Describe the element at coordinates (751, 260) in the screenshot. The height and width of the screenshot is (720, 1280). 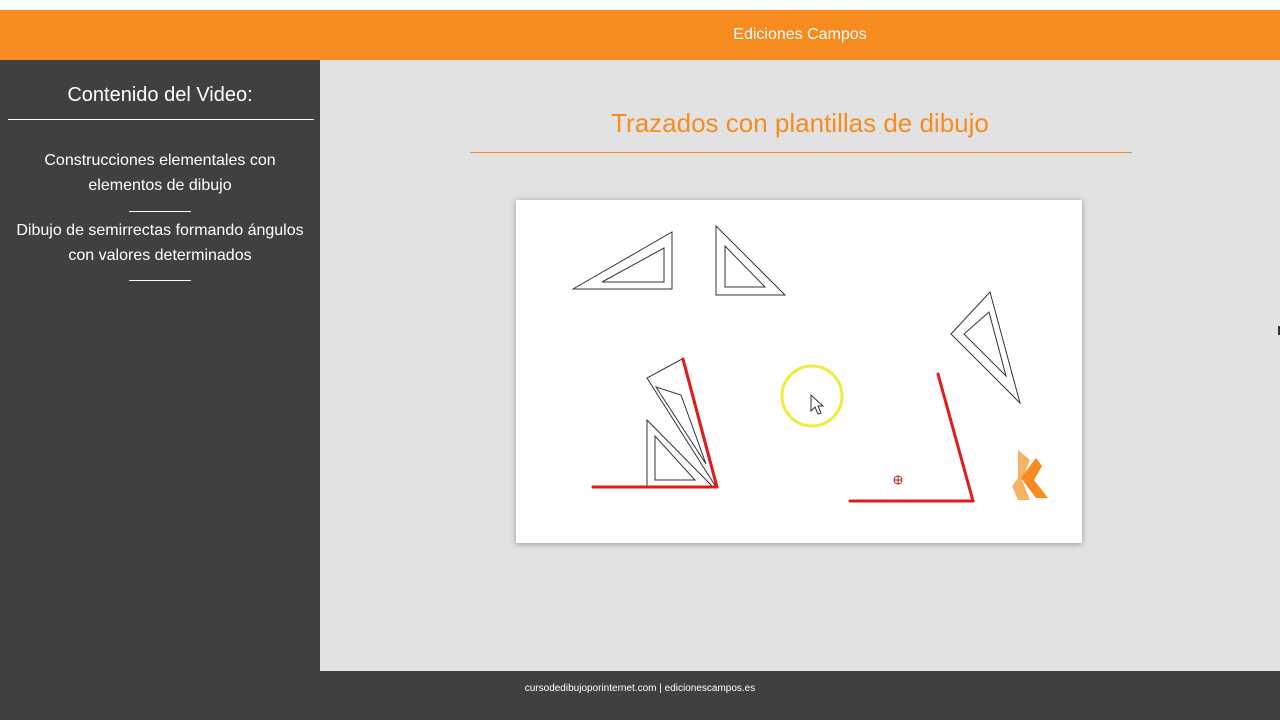
I see `set-square-top-center` at that location.